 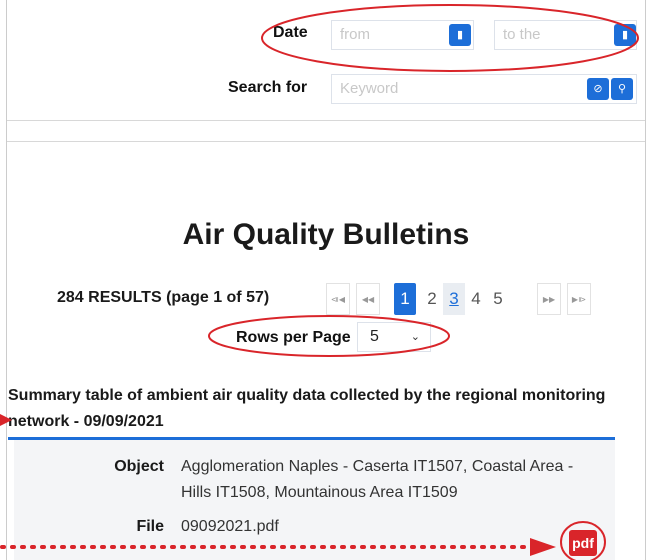 What do you see at coordinates (415, 337) in the screenshot?
I see `chevron-down-icon: ⌄` at bounding box center [415, 337].